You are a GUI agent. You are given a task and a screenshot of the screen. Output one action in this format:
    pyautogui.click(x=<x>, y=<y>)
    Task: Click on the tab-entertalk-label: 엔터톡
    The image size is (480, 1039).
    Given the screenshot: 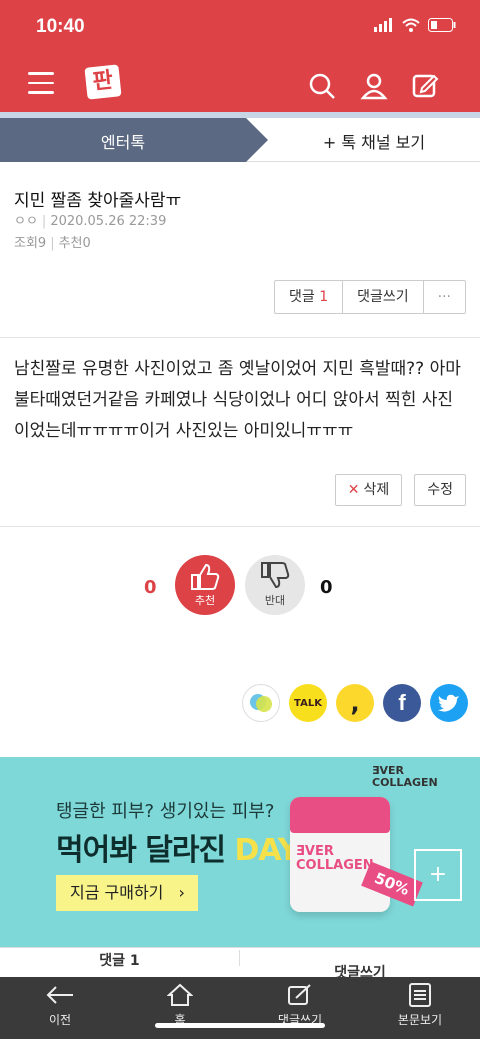 What is the action you would take?
    pyautogui.click(x=123, y=142)
    